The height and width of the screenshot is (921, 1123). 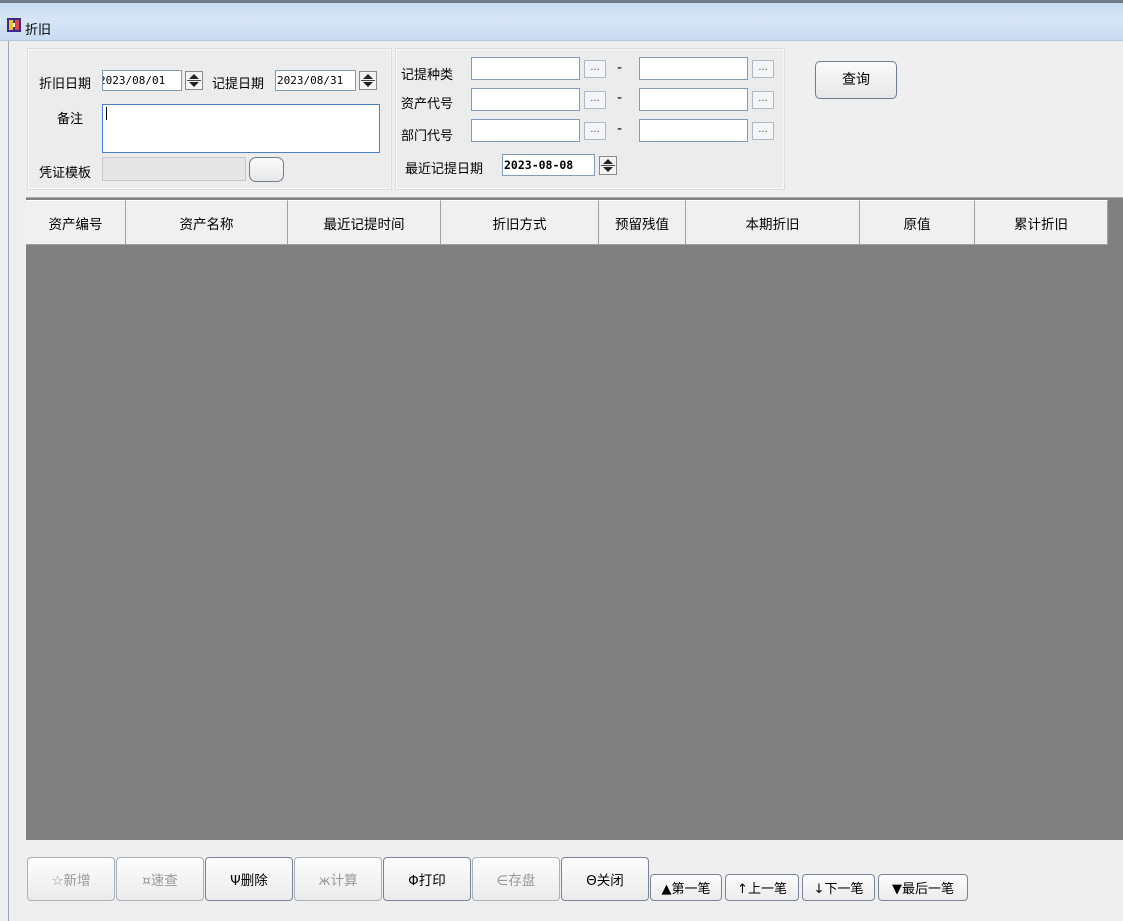 I want to click on print-button: Φ打印, so click(x=427, y=879).